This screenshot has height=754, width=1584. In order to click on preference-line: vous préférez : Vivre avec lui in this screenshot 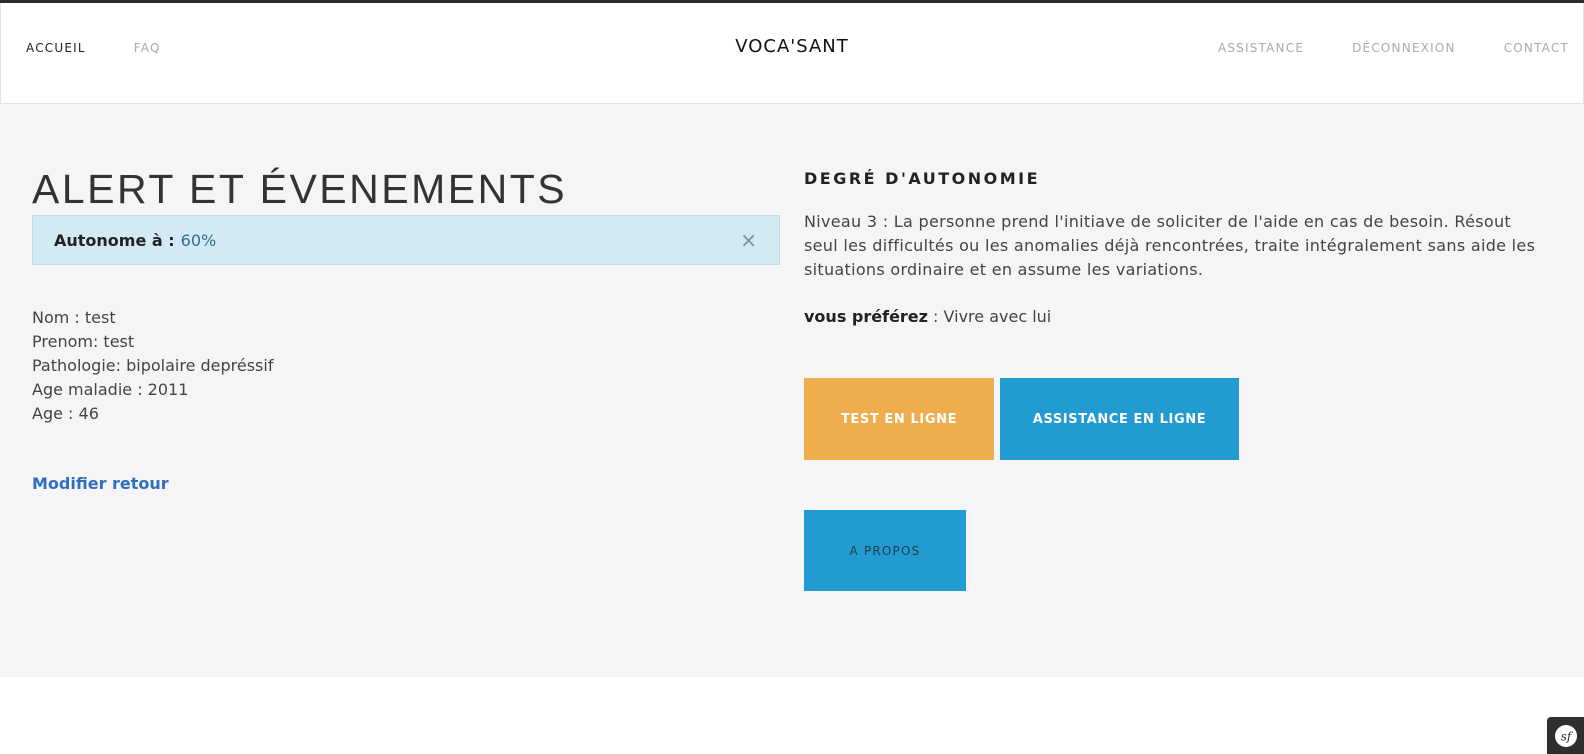, I will do `click(927, 316)`.